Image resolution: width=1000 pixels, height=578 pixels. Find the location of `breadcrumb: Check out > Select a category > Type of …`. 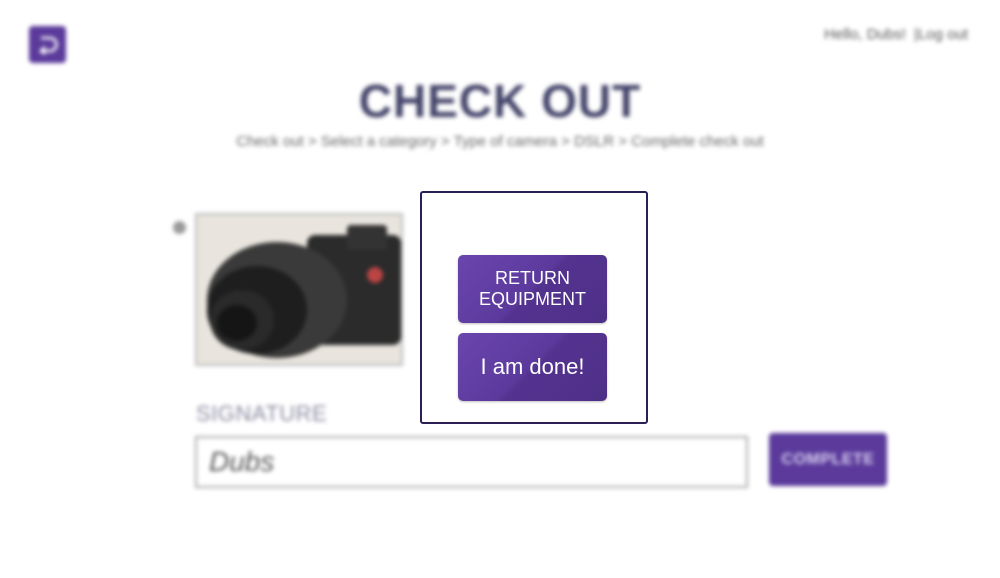

breadcrumb: Check out > Select a category > Type of … is located at coordinates (500, 141).